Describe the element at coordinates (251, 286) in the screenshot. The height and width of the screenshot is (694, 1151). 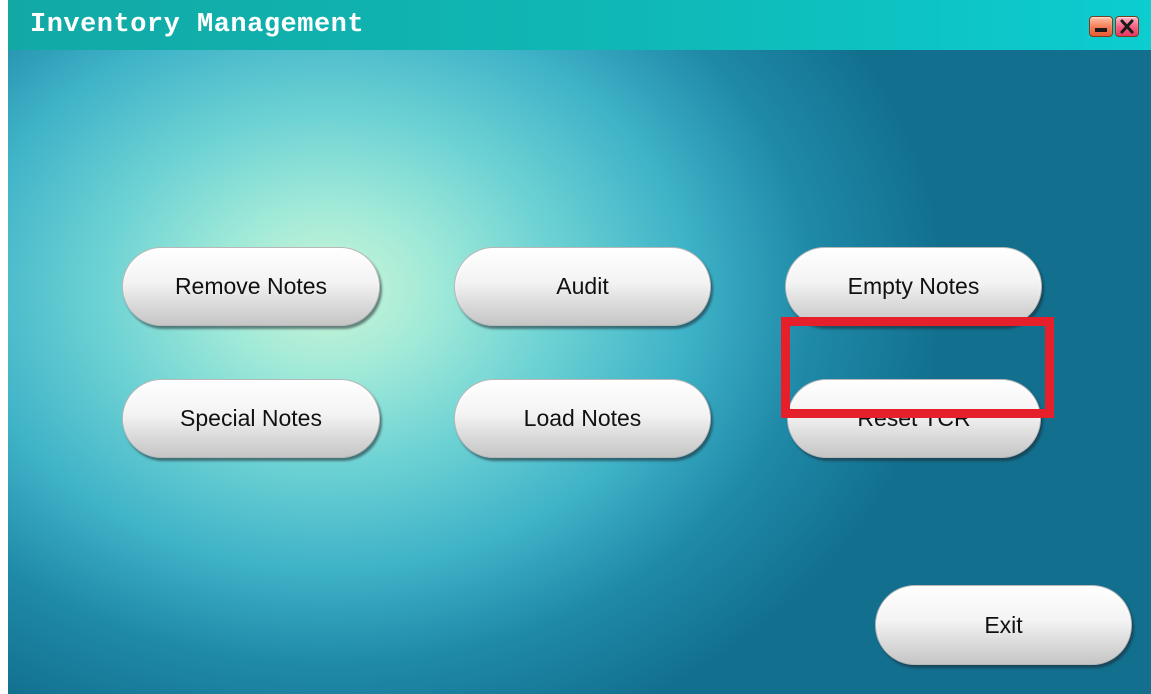
I see `remove-notes-button: Remove Notes` at that location.